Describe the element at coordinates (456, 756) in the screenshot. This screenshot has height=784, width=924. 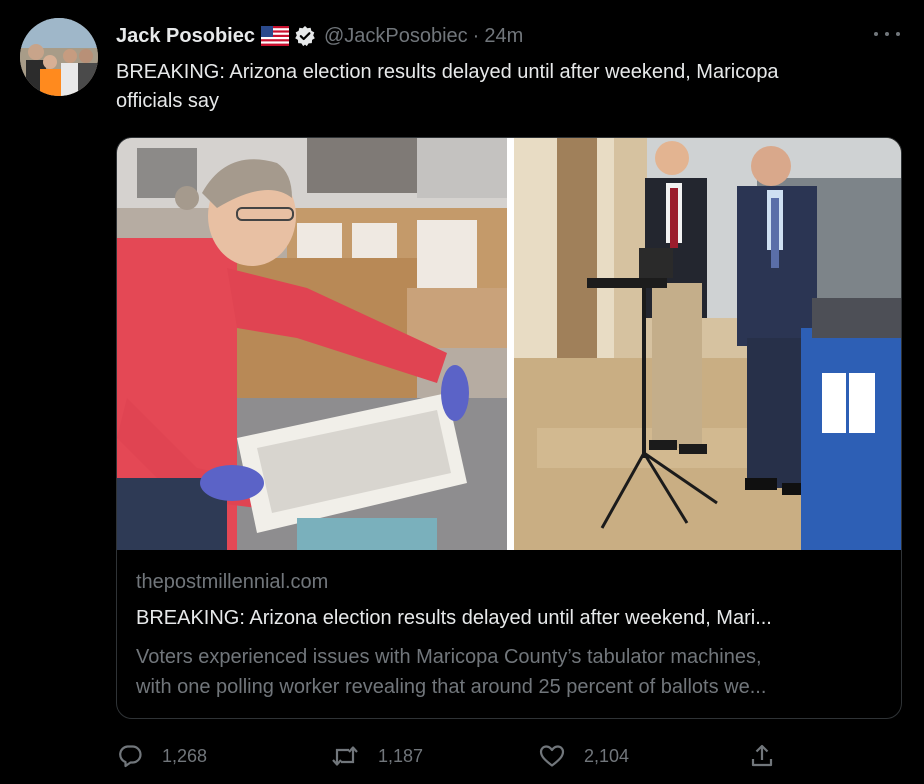
I see `tweet-actions: 1,268 1,187 2,104` at that location.